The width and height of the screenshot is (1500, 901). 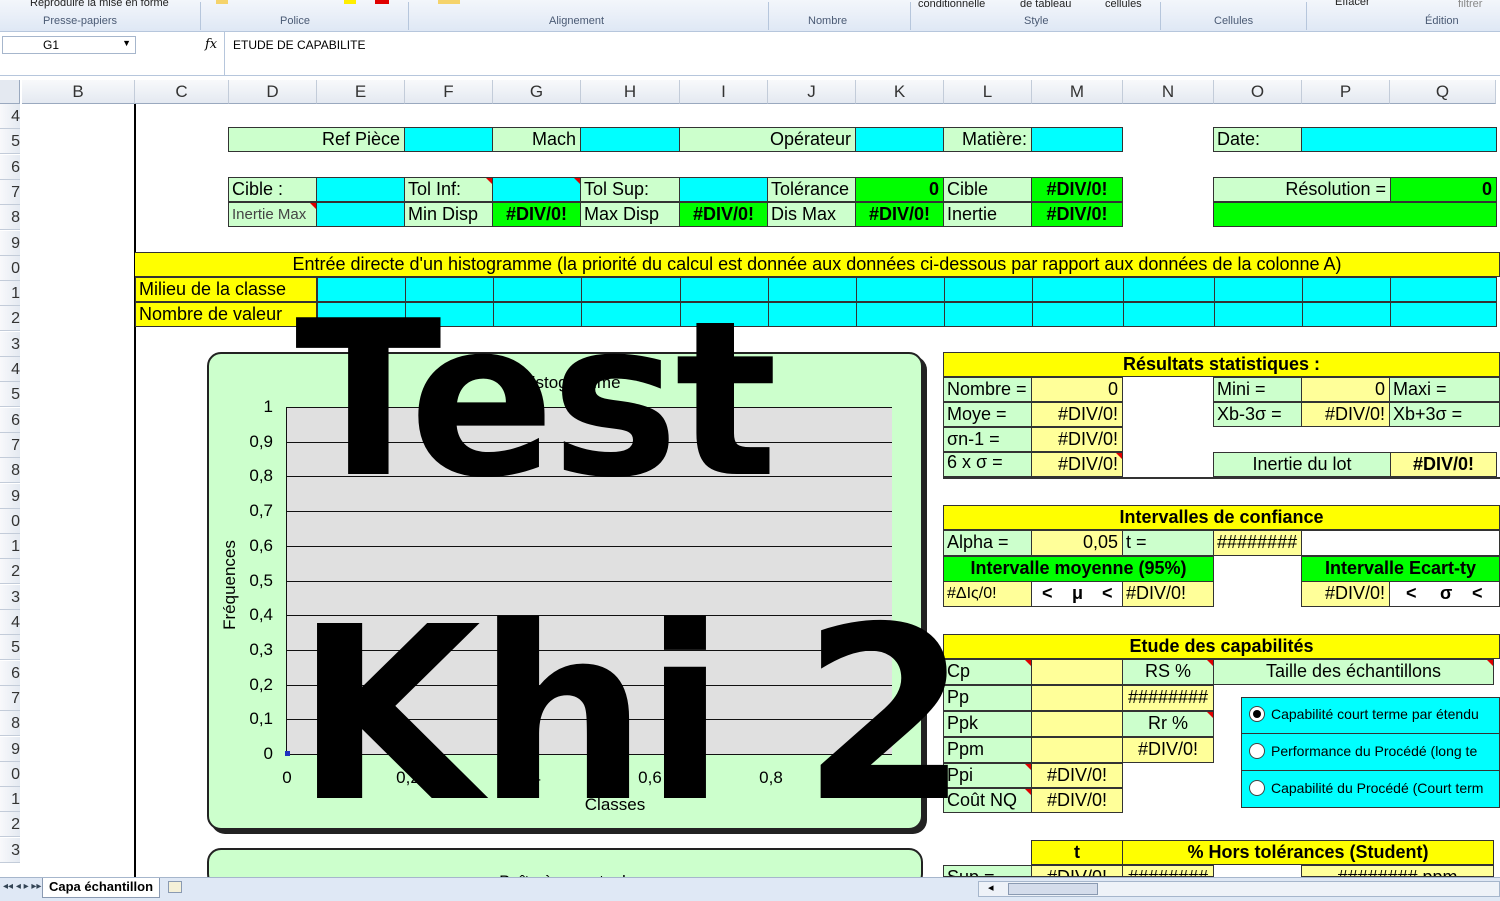 What do you see at coordinates (1168, 698) in the screenshot?
I see `pp-rs-value: ########` at bounding box center [1168, 698].